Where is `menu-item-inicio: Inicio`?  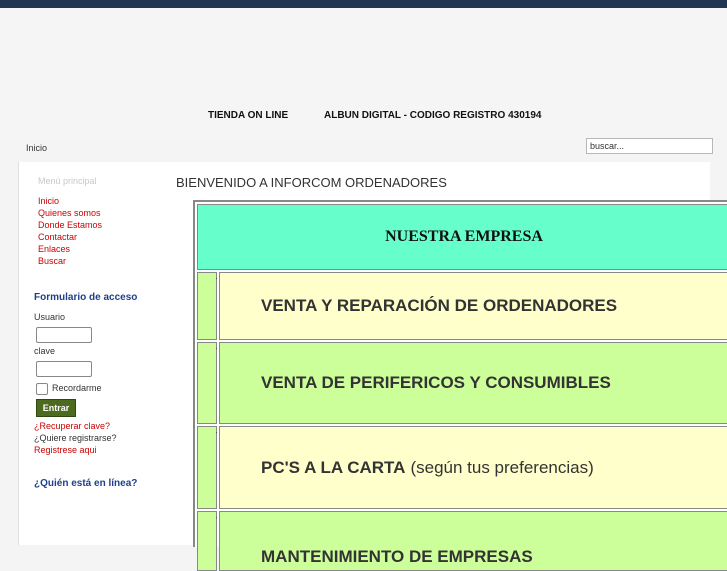 menu-item-inicio: Inicio is located at coordinates (48, 201).